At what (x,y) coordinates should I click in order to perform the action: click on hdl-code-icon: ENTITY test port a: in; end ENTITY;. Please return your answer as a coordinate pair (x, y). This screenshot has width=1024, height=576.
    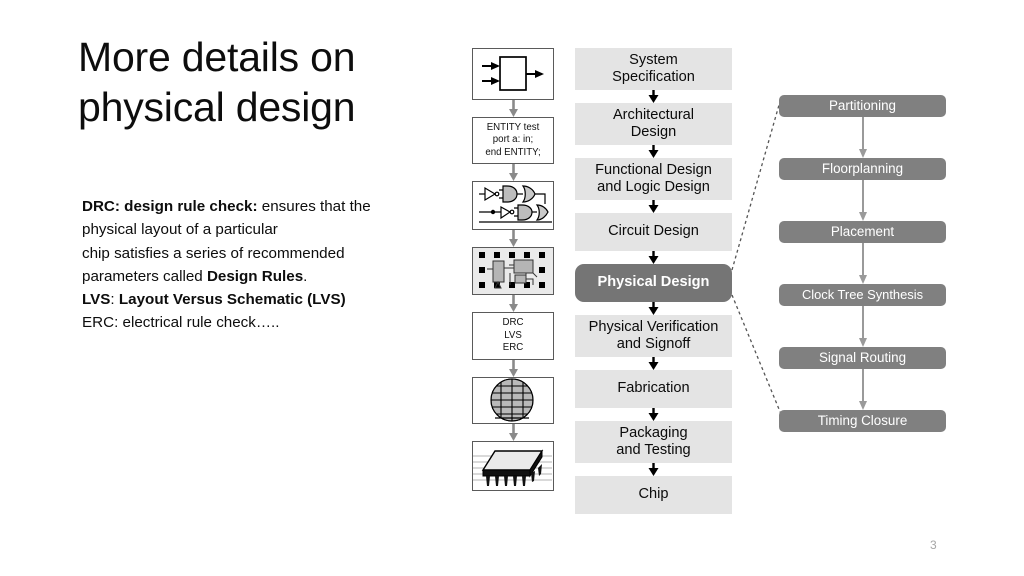
    Looking at the image, I should click on (513, 140).